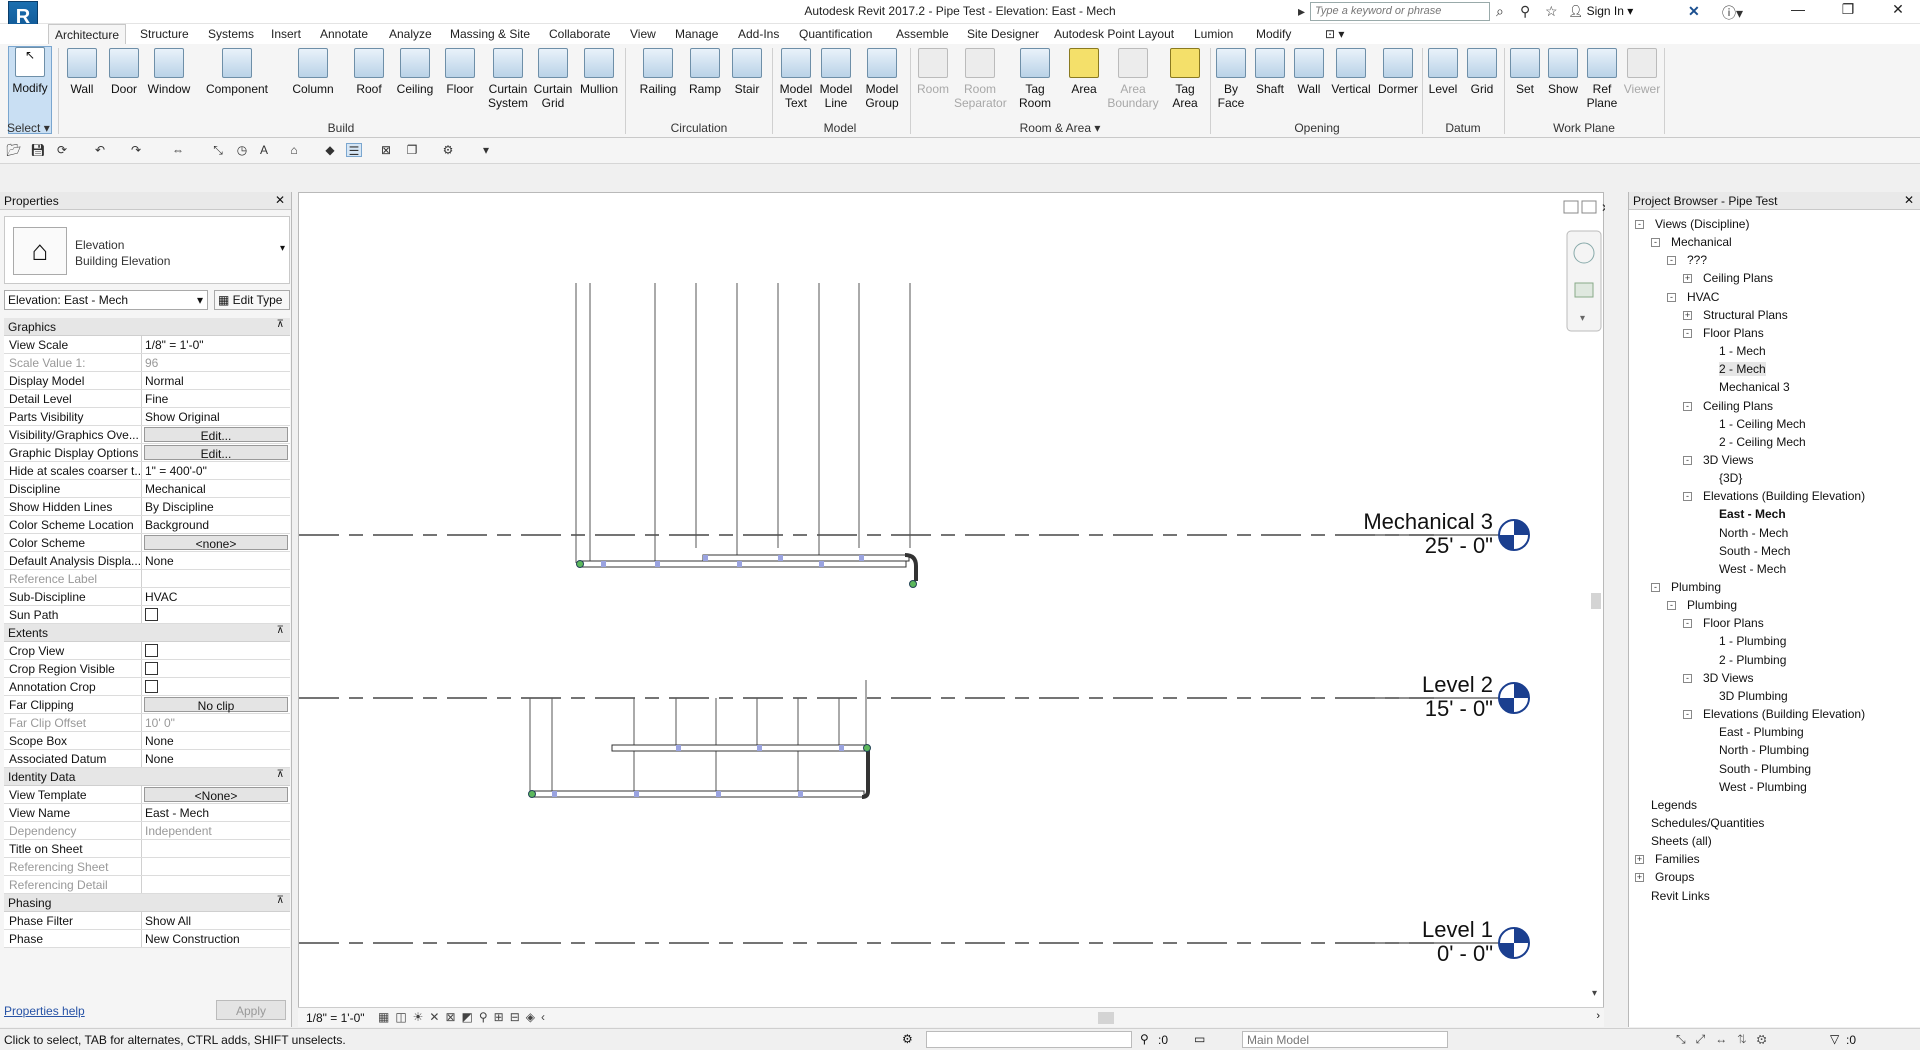 This screenshot has height=1050, width=1920. Describe the element at coordinates (705, 72) in the screenshot. I see `ramp-button: Ramp` at that location.